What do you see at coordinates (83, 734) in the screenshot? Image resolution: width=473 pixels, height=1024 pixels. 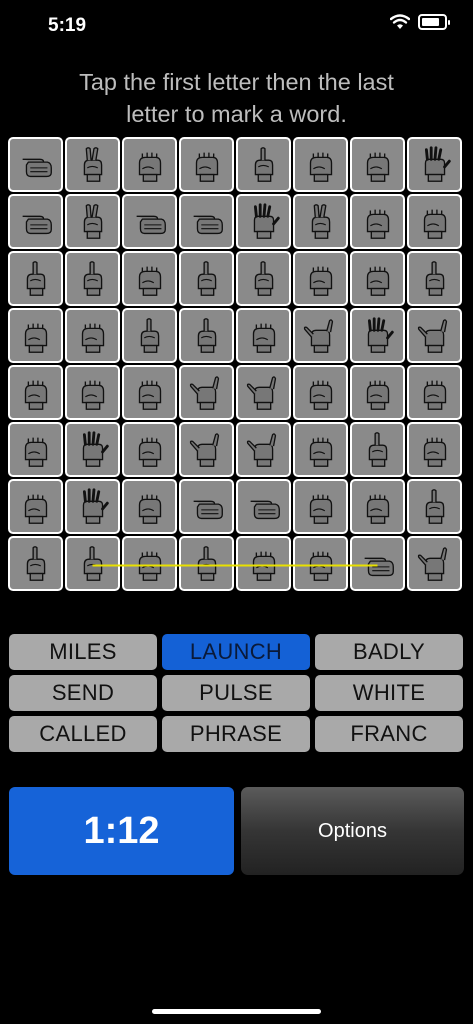 I see `word-called: CALLED` at bounding box center [83, 734].